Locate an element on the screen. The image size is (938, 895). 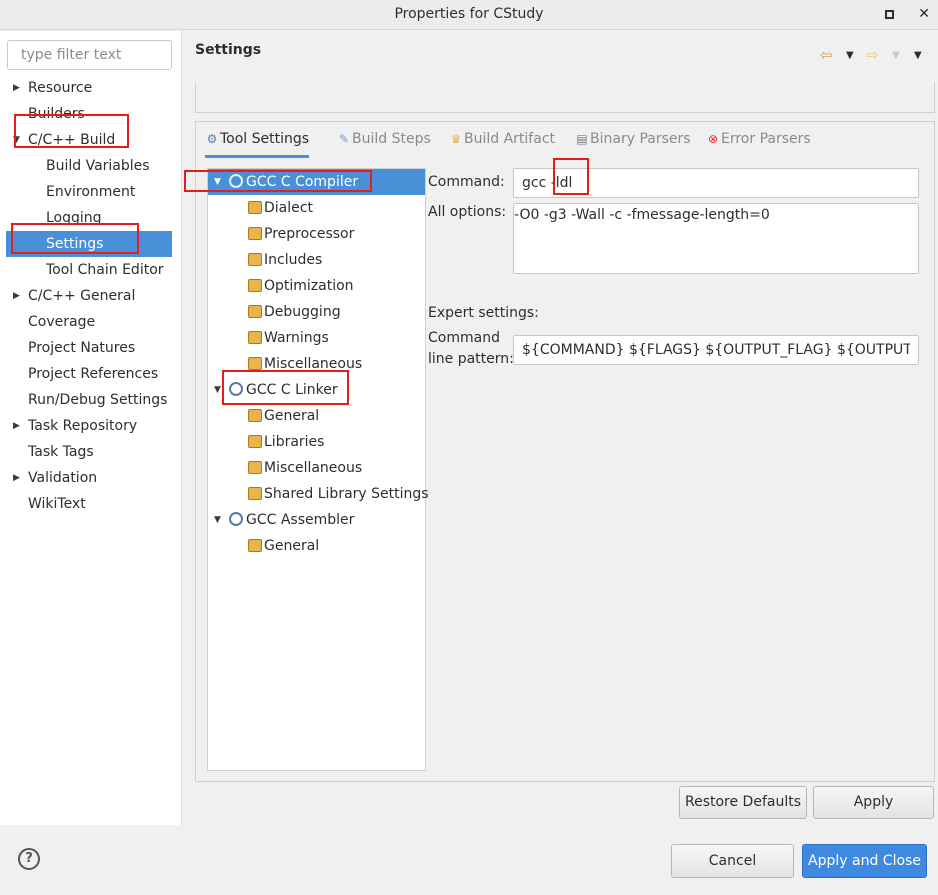
cancel-button: Cancel is located at coordinates (732, 861).